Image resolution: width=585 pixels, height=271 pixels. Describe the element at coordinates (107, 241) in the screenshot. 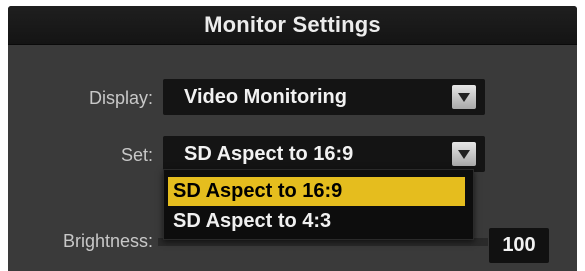

I see `brightness-label: Brightness:` at that location.